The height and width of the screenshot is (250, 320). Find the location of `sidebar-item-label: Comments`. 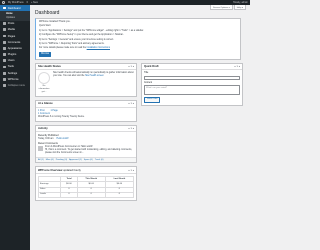

sidebar-item-label: Comments is located at coordinates (14, 42).